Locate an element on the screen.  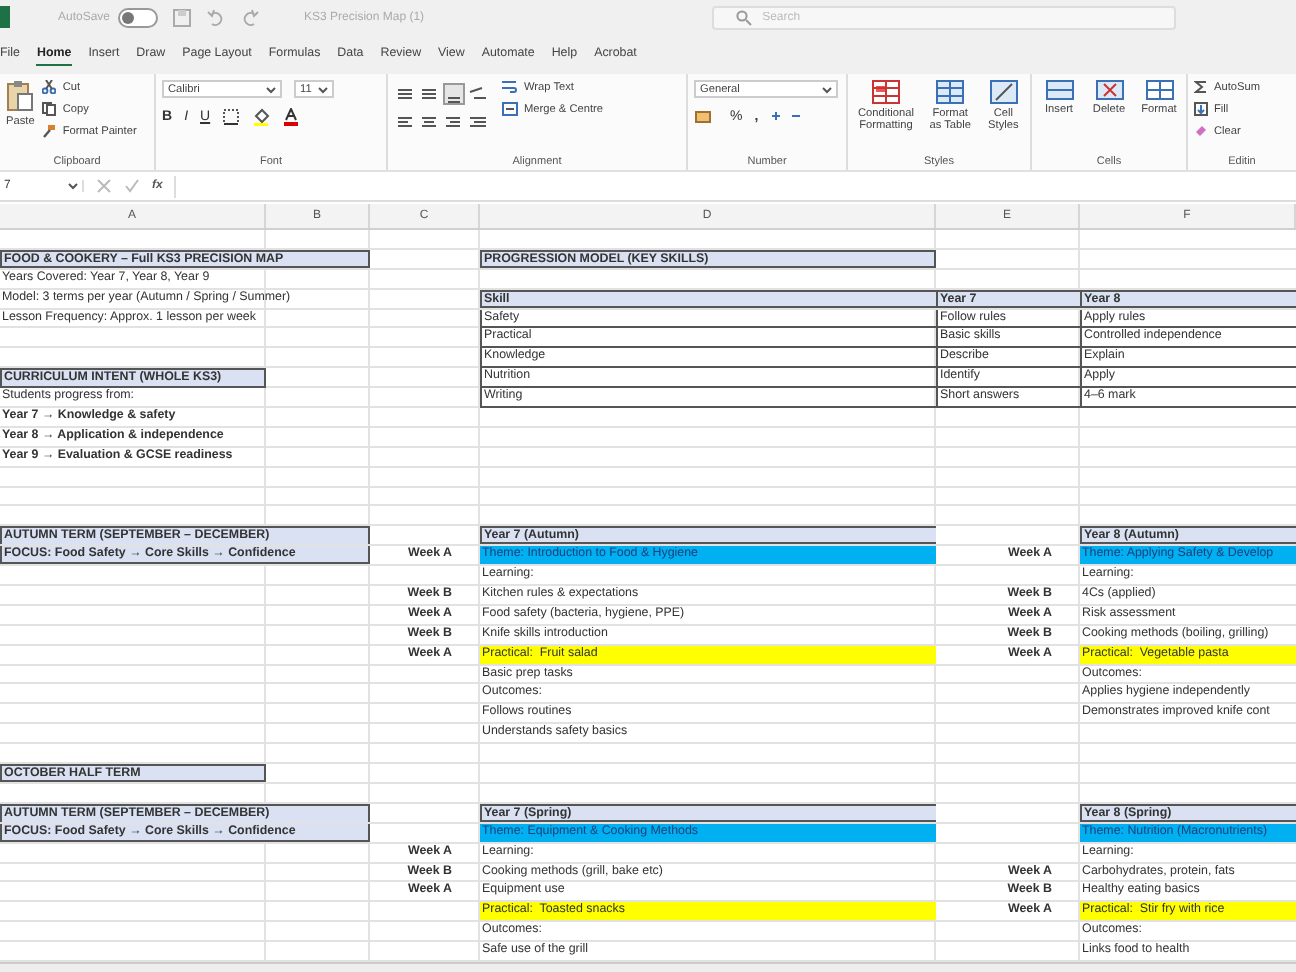
font-color-icon is located at coordinates (291, 117).